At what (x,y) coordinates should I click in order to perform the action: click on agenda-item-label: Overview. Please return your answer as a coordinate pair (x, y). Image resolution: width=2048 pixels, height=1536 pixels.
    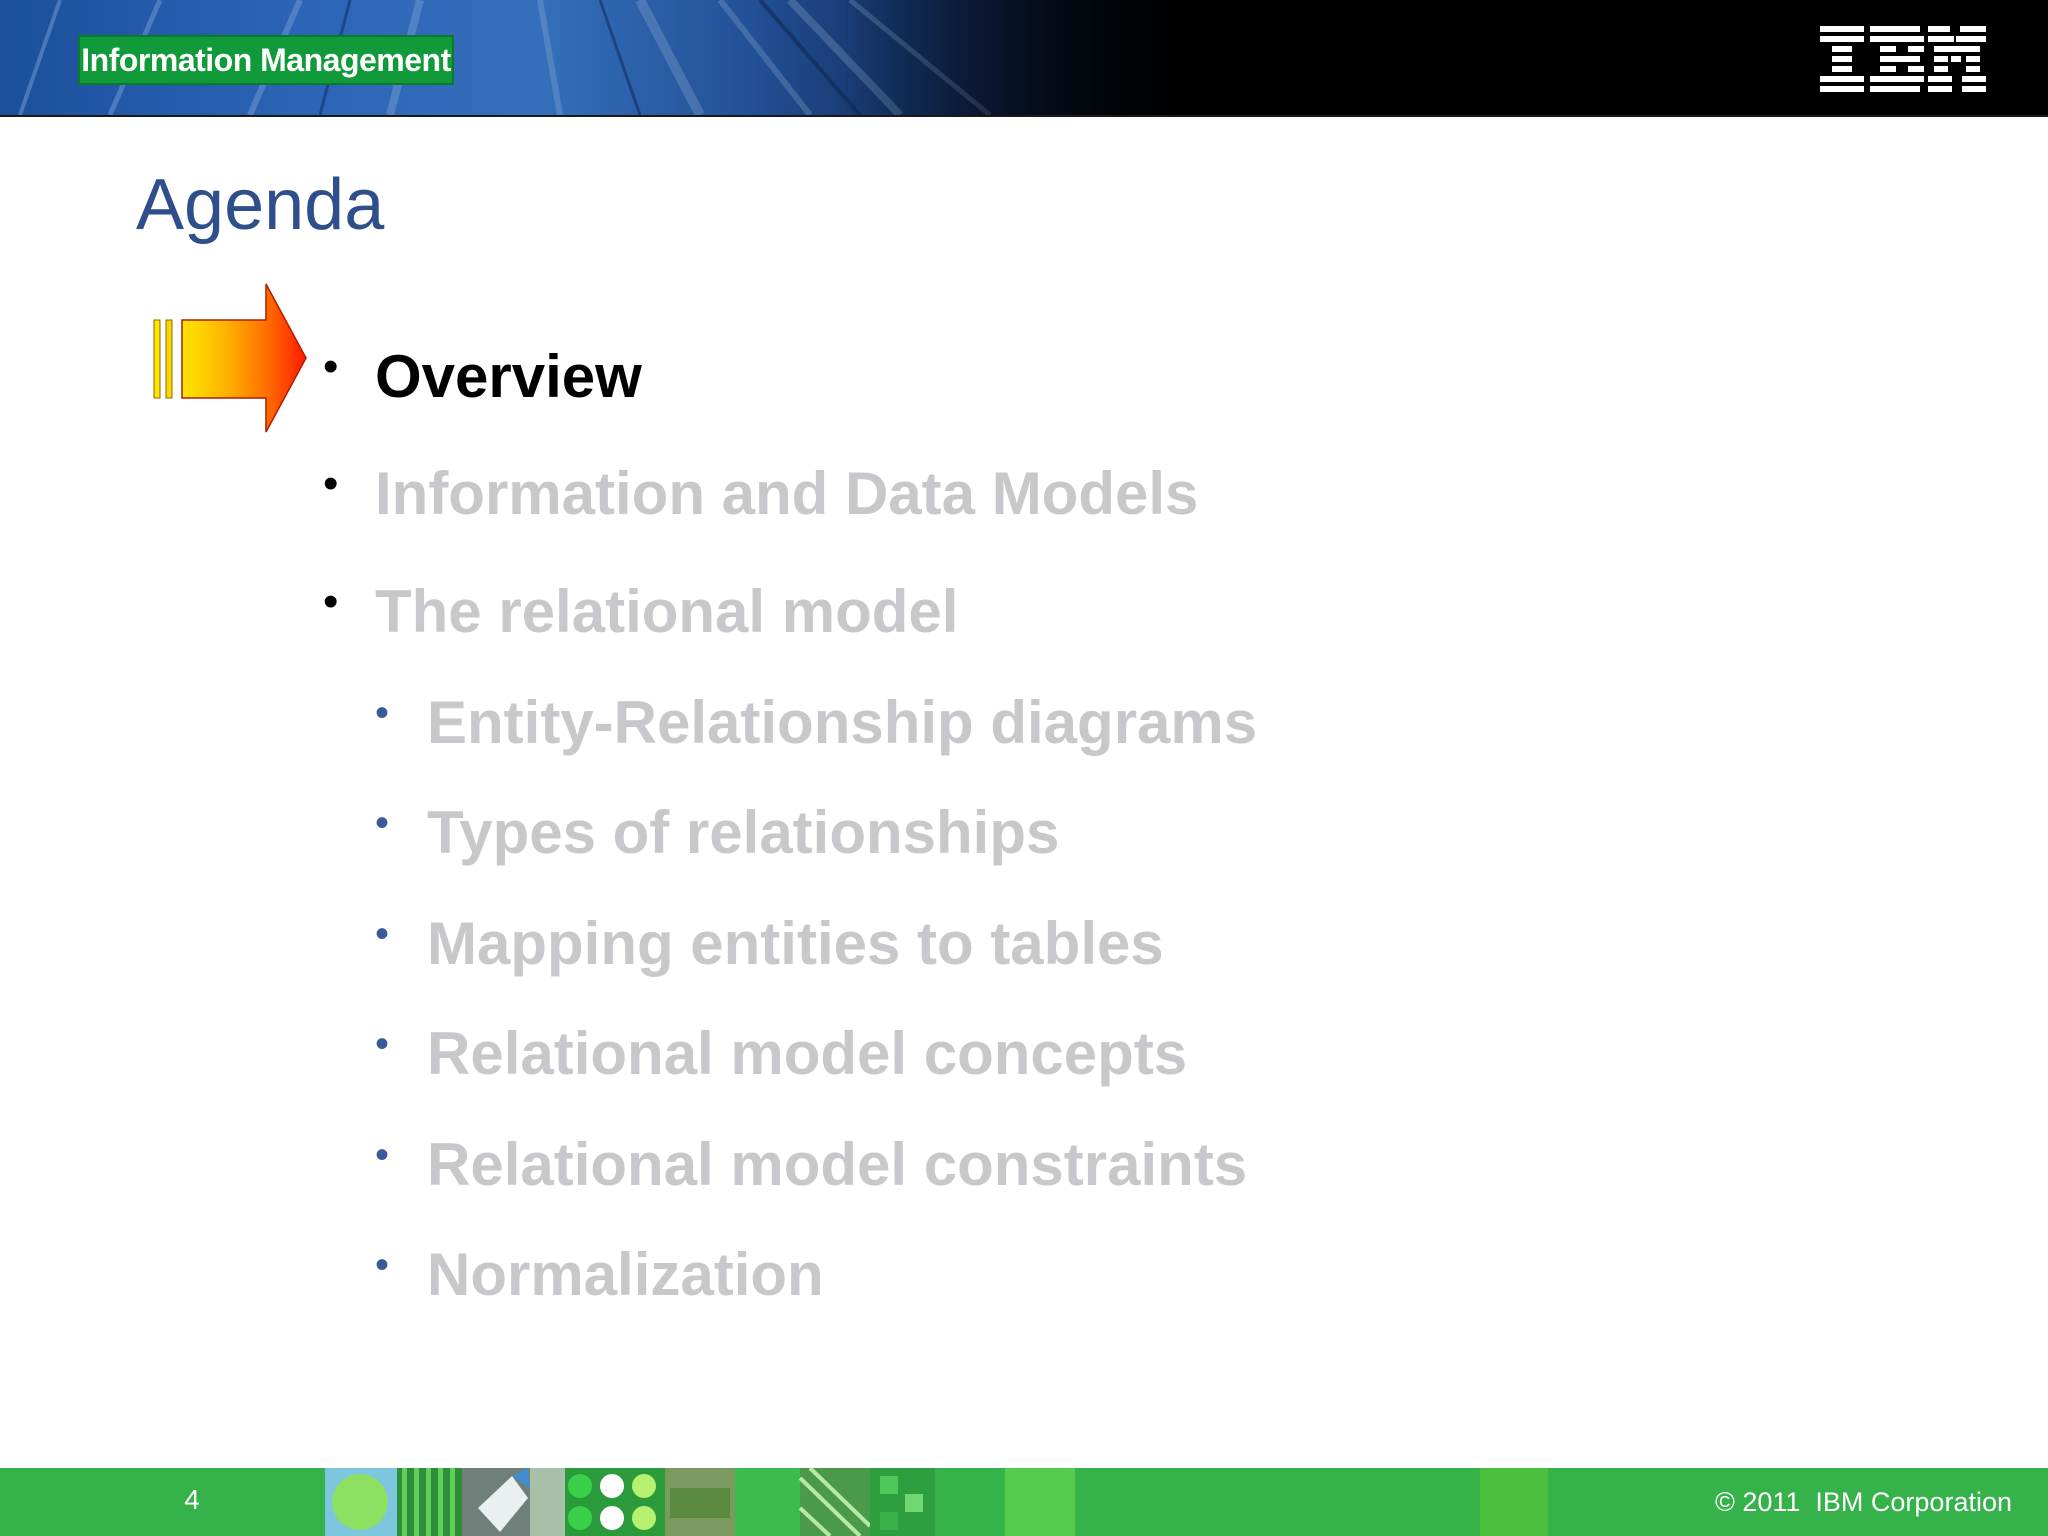
    Looking at the image, I should click on (508, 376).